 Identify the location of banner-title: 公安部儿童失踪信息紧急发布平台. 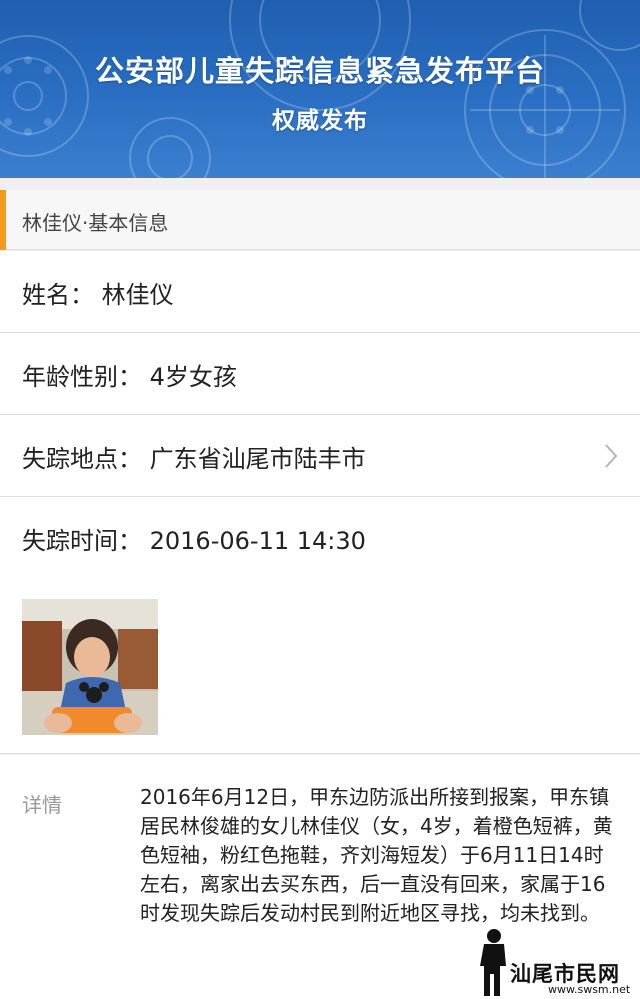
(319, 71).